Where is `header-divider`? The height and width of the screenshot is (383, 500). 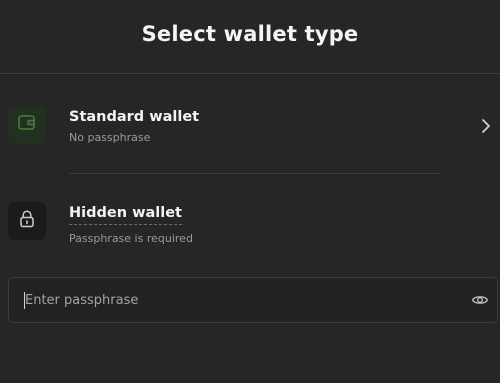 header-divider is located at coordinates (250, 73).